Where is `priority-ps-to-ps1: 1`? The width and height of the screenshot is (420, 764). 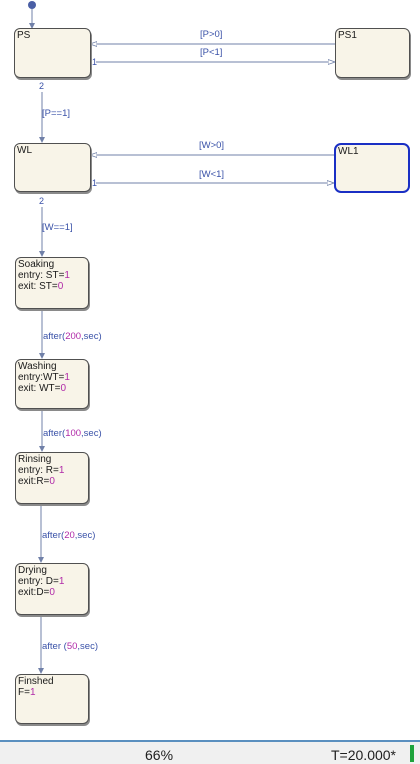 priority-ps-to-ps1: 1 is located at coordinates (95, 62).